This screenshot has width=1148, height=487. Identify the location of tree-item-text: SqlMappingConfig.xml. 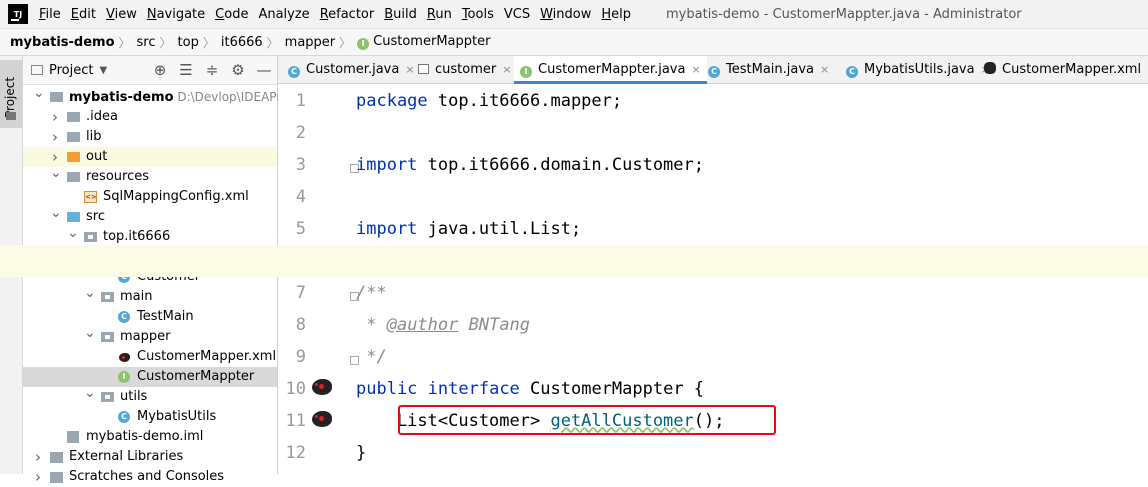
(176, 196).